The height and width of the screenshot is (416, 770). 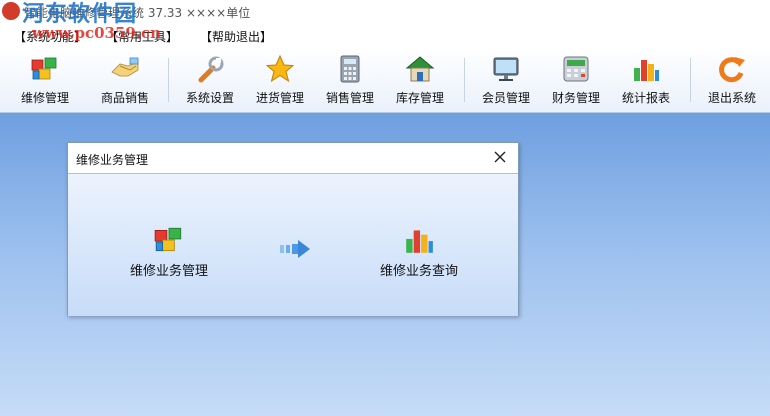 I want to click on toolbar-product-sales: 商品销售, so click(x=125, y=79).